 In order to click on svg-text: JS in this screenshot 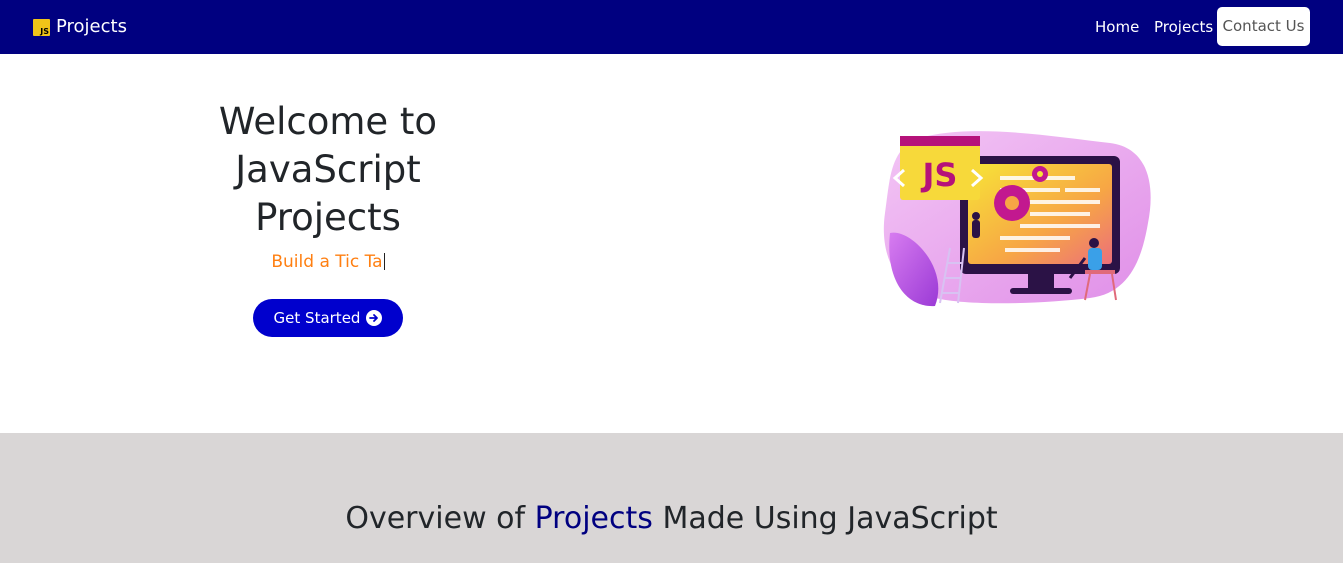, I will do `click(939, 175)`.